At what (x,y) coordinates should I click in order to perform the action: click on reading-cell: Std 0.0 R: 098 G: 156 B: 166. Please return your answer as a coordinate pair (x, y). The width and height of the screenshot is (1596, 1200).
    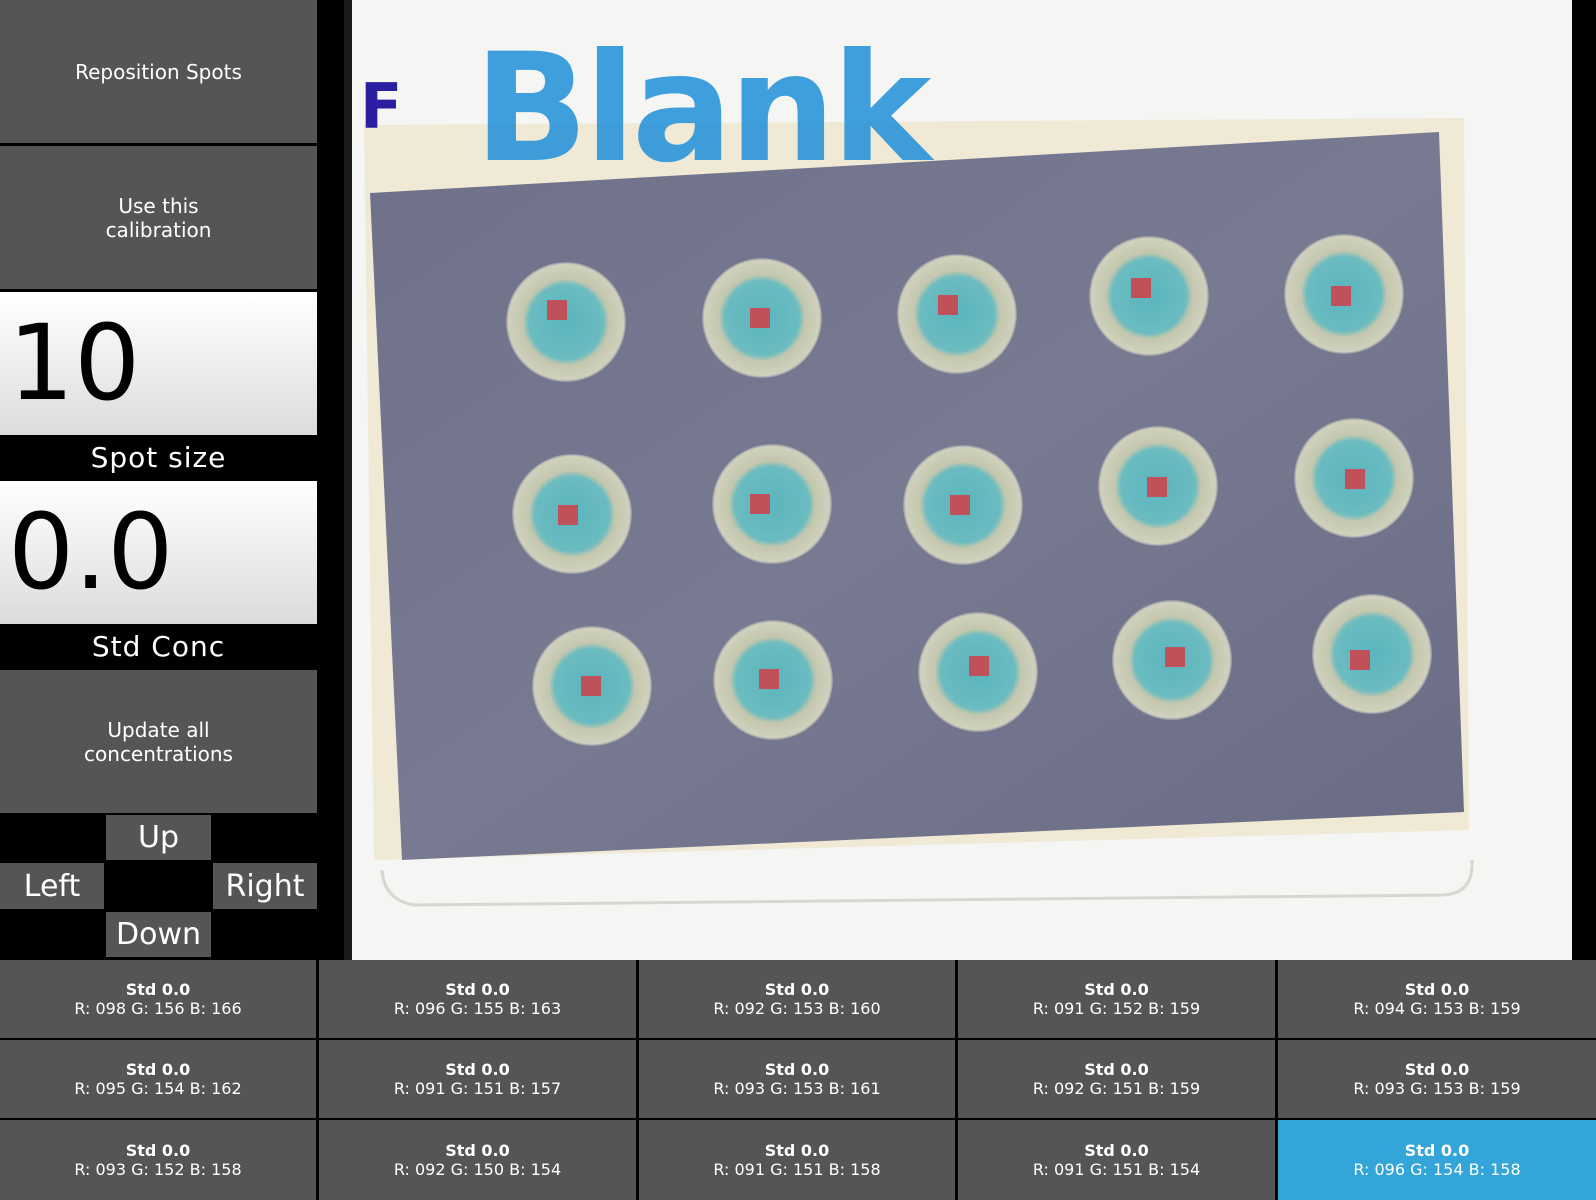
    Looking at the image, I should click on (158, 999).